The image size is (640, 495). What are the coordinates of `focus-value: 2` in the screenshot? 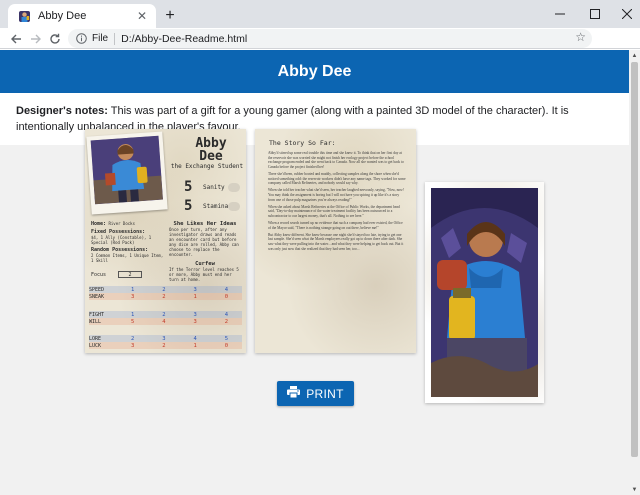 It's located at (130, 274).